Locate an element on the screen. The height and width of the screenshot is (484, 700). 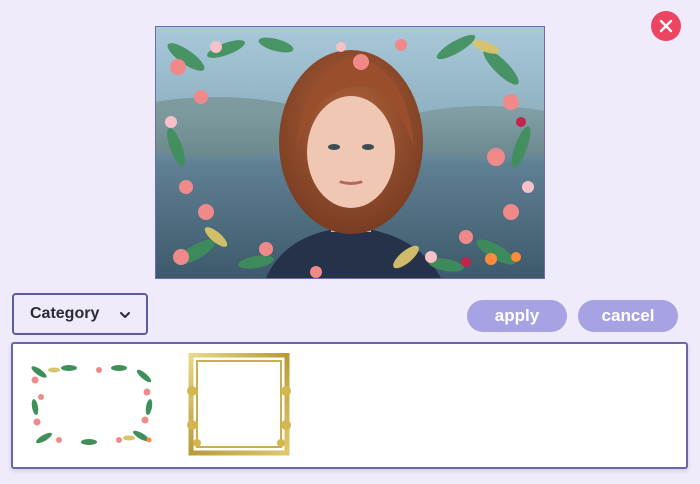
floral-frame-thumbnail is located at coordinates (92, 404).